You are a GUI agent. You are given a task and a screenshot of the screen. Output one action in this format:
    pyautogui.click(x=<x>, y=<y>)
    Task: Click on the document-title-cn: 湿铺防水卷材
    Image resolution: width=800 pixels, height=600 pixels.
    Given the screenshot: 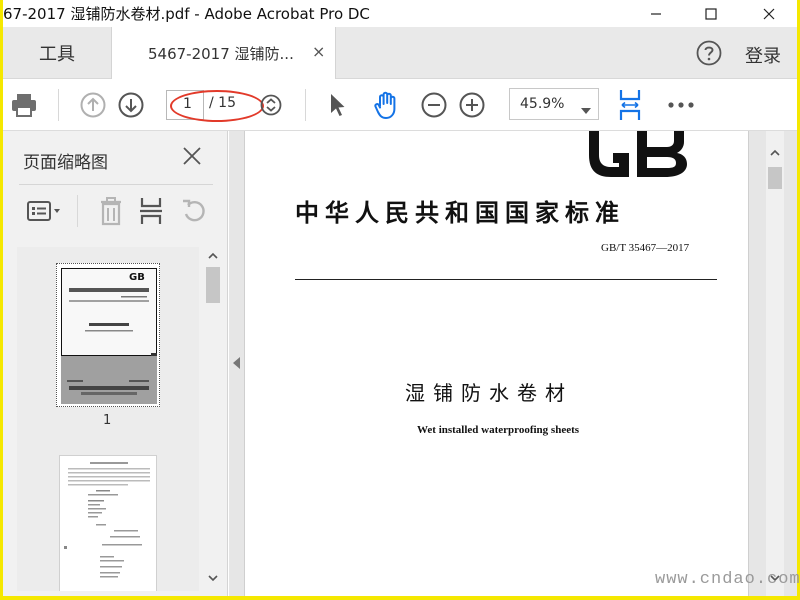 What is the action you would take?
    pyautogui.click(x=489, y=393)
    